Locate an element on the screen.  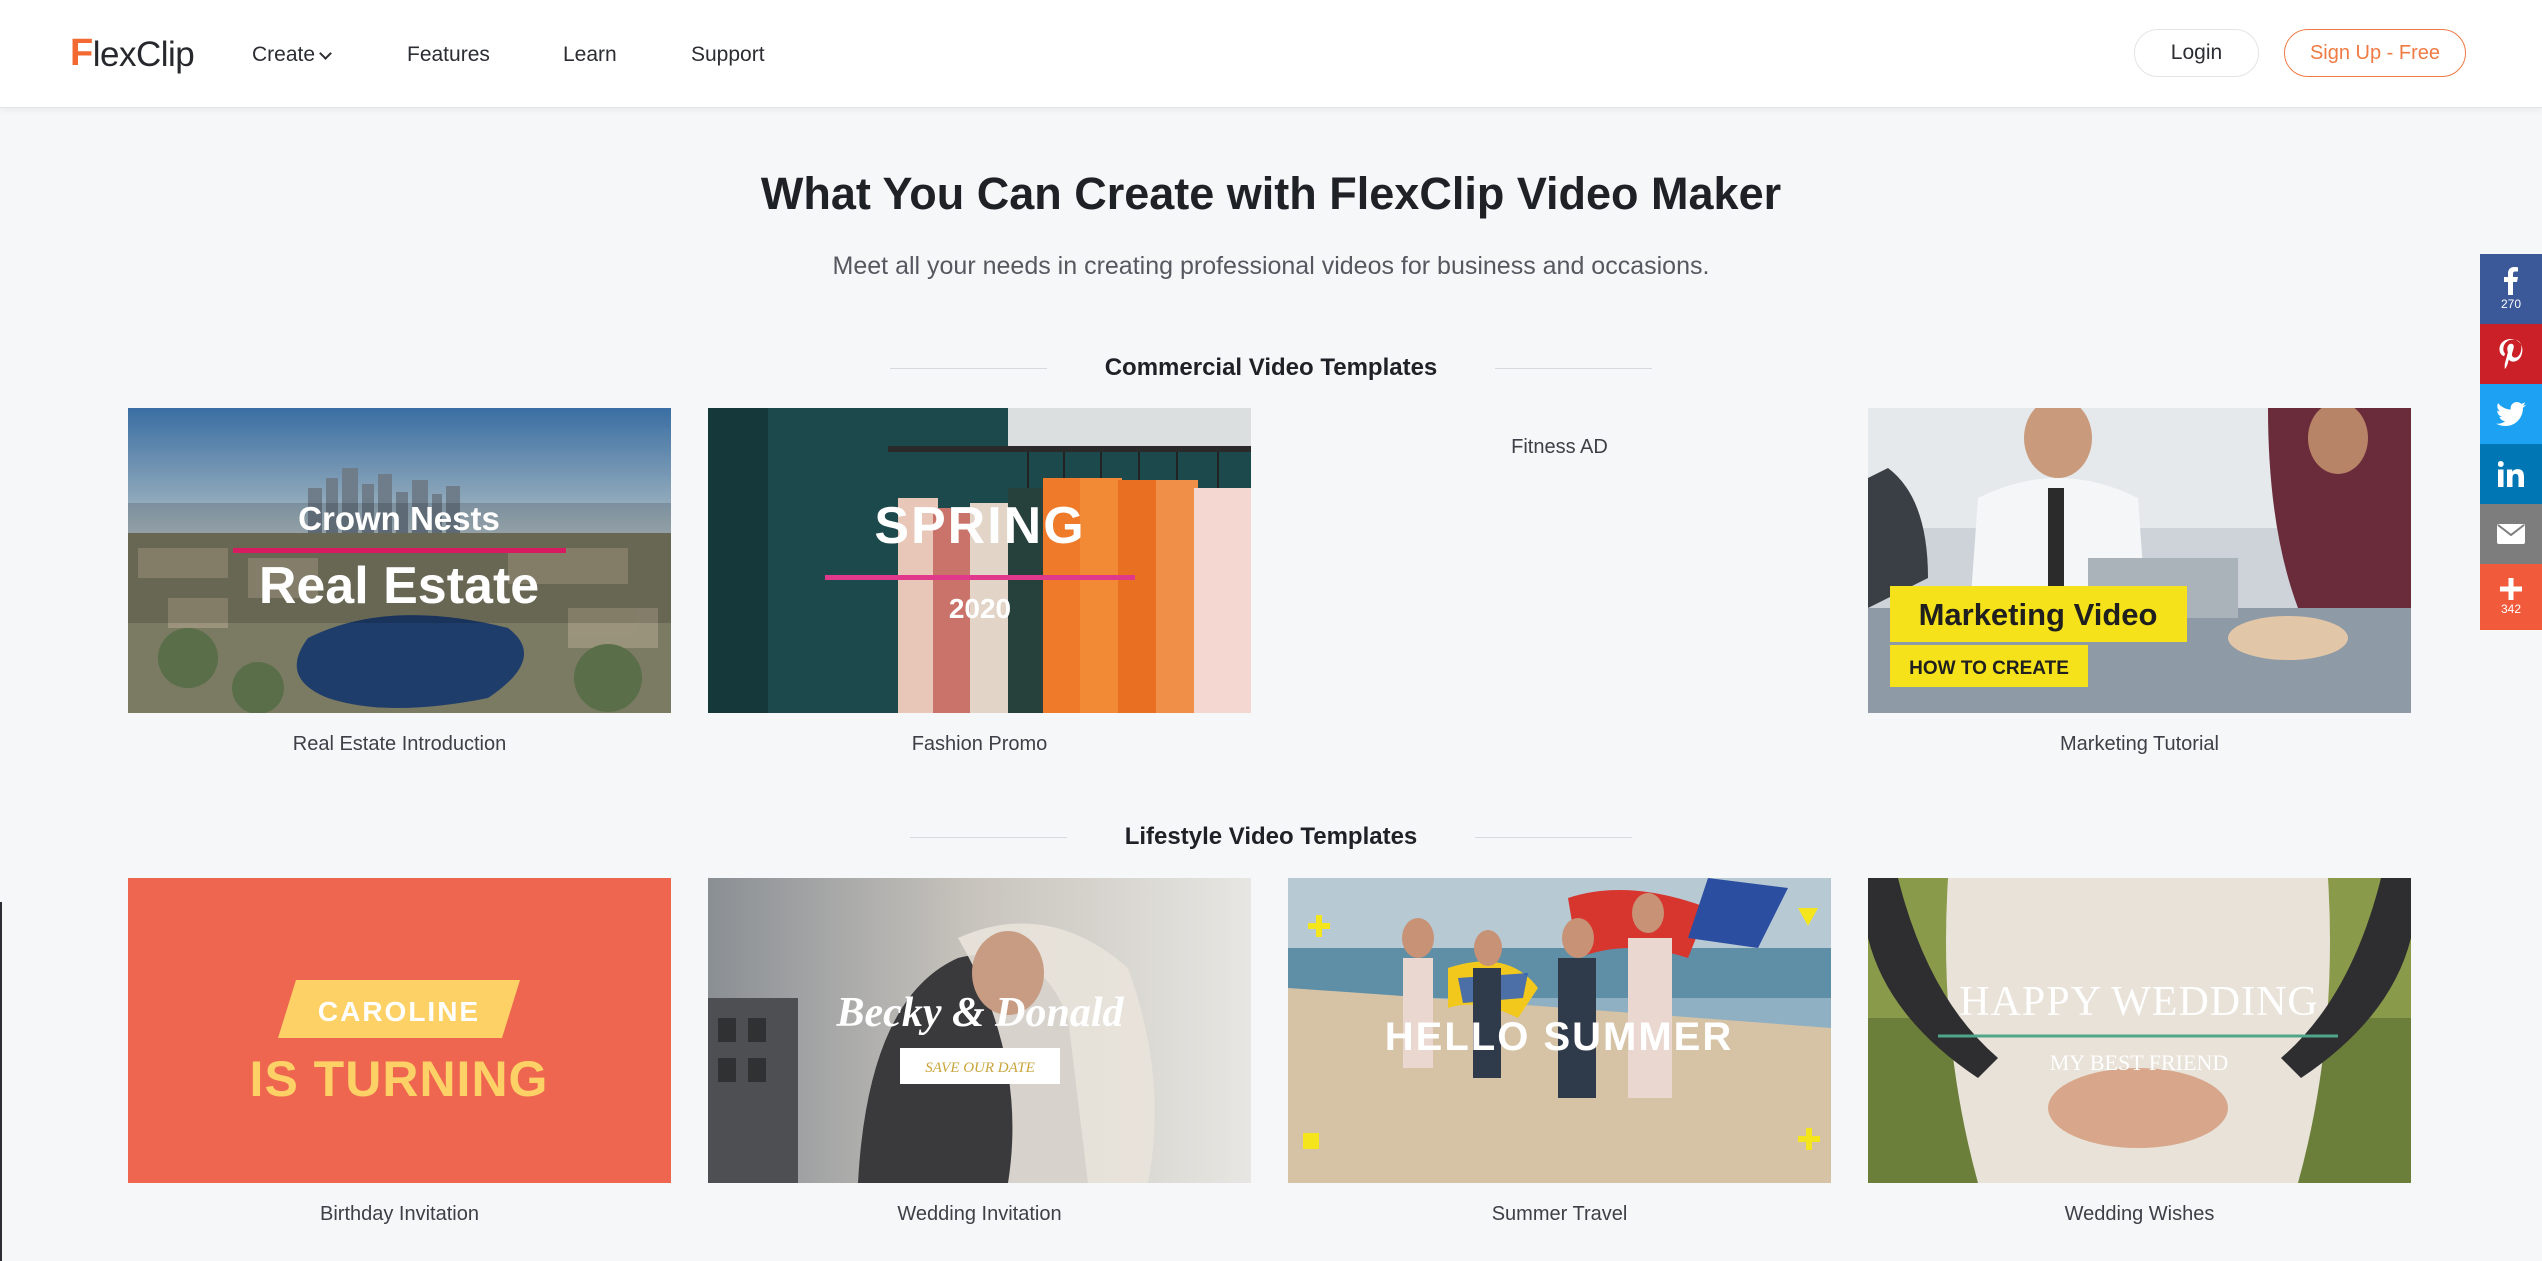
template-thumbnail: Marketing Video HOW TO CREATE is located at coordinates (2139, 560).